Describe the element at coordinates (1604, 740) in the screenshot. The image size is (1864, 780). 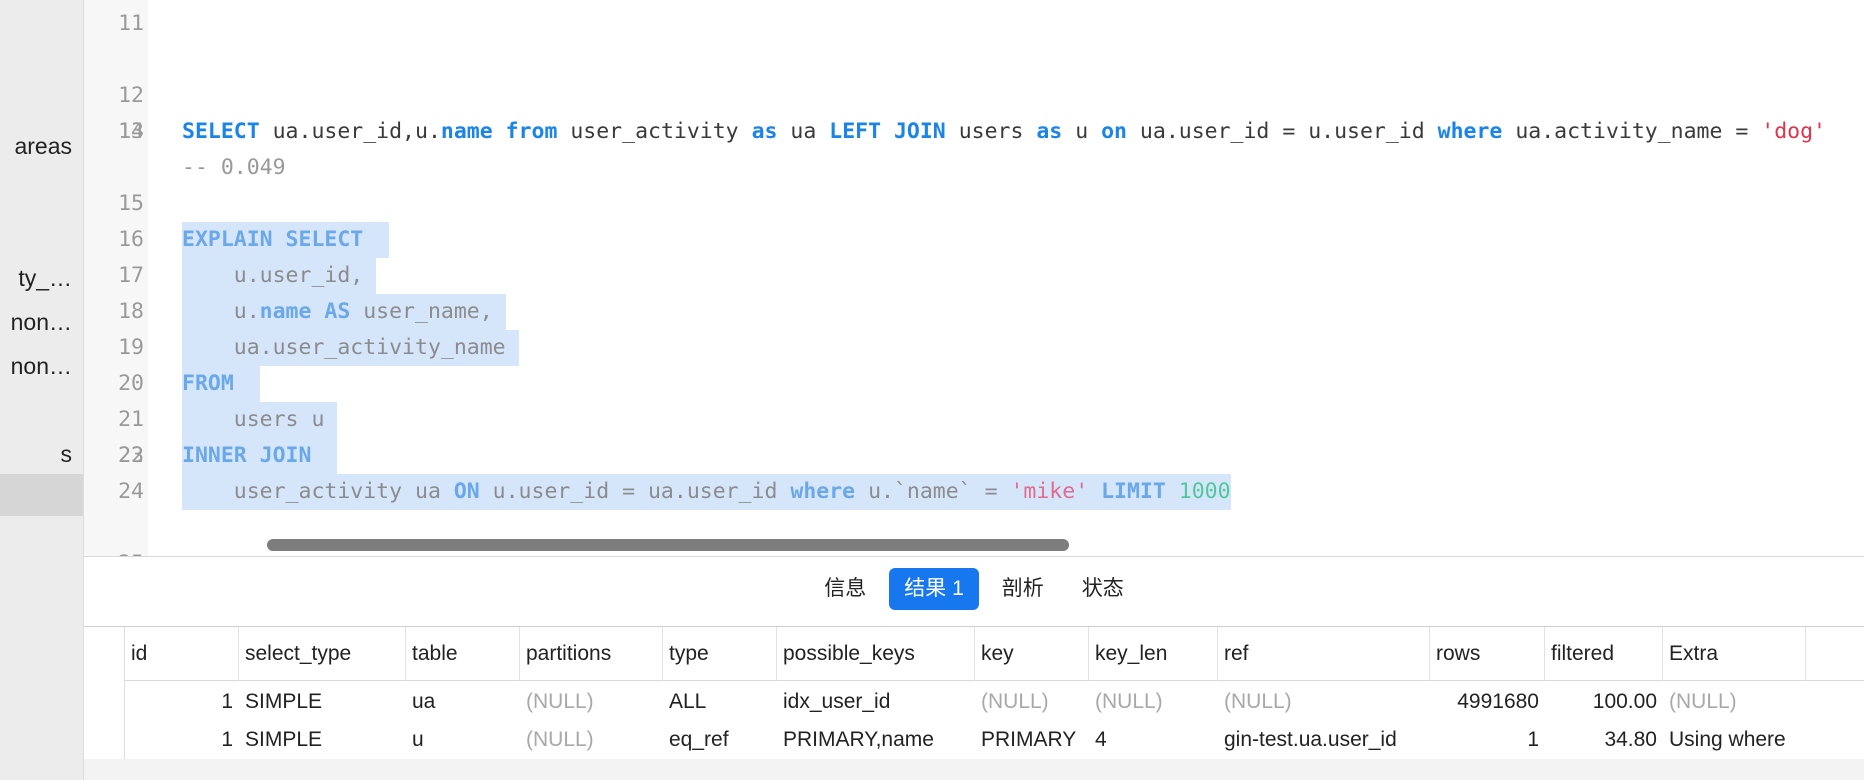
I see `cell-filtered: 34.80` at that location.